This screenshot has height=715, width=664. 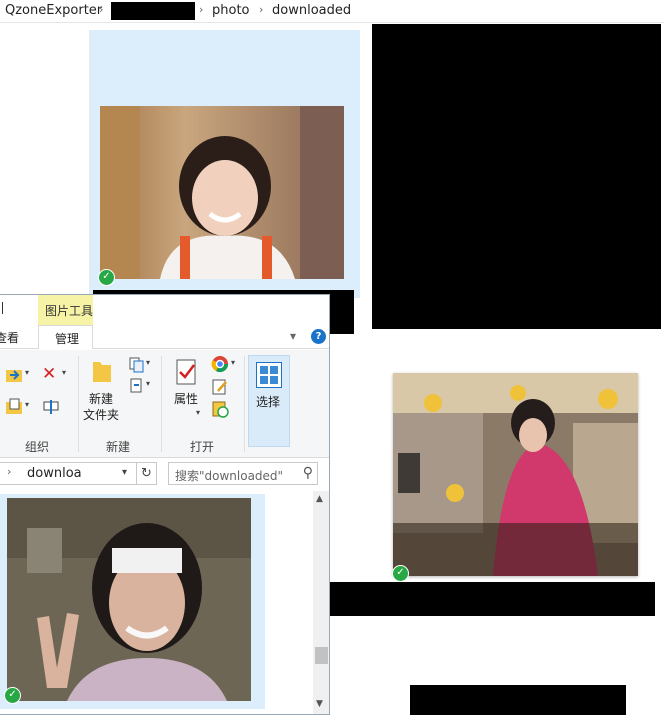 I want to click on photo-thumbnail-portrait, so click(x=222, y=192).